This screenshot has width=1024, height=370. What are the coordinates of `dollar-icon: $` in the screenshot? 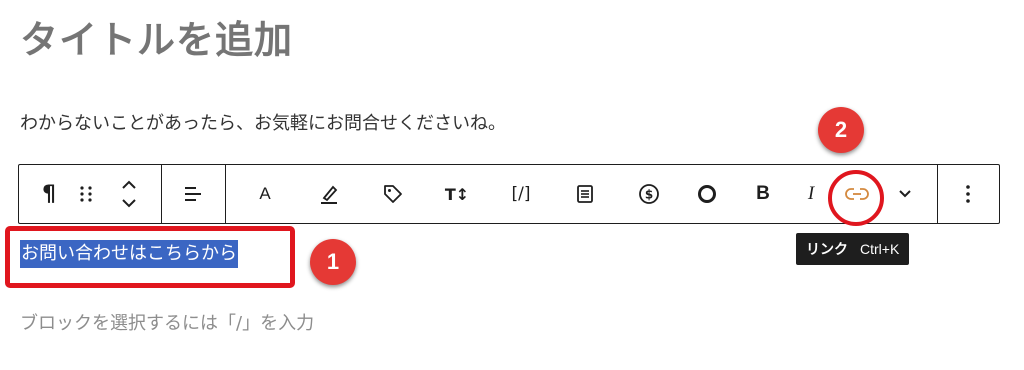 It's located at (649, 194).